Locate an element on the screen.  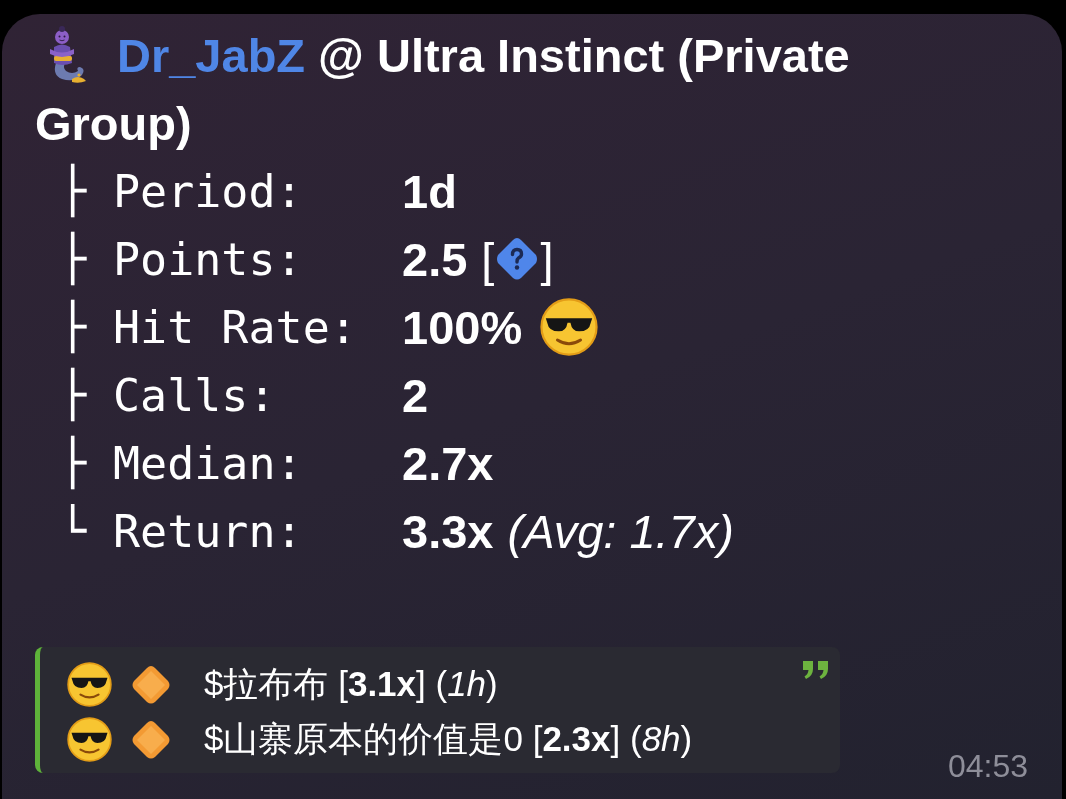
stat-value: 2.5 is located at coordinates (435, 259).